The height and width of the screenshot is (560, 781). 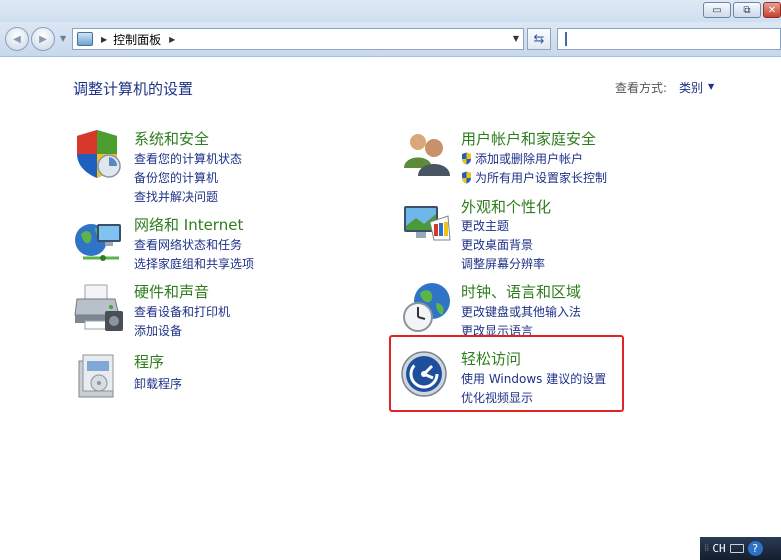 I want to click on link-backup-computer: 备份您的计算机, so click(x=176, y=177).